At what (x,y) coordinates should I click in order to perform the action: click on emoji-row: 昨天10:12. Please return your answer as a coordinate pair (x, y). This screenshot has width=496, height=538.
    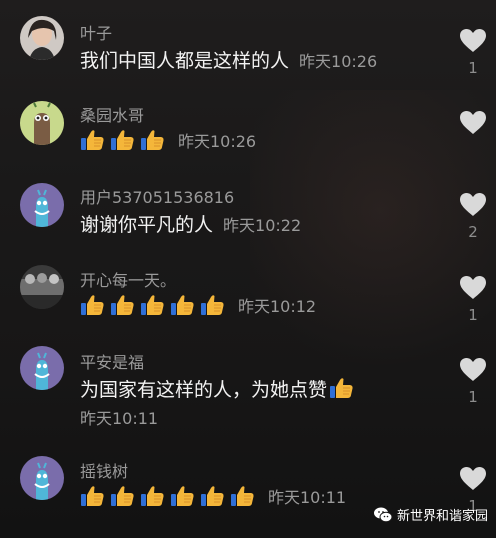
    Looking at the image, I should click on (198, 305).